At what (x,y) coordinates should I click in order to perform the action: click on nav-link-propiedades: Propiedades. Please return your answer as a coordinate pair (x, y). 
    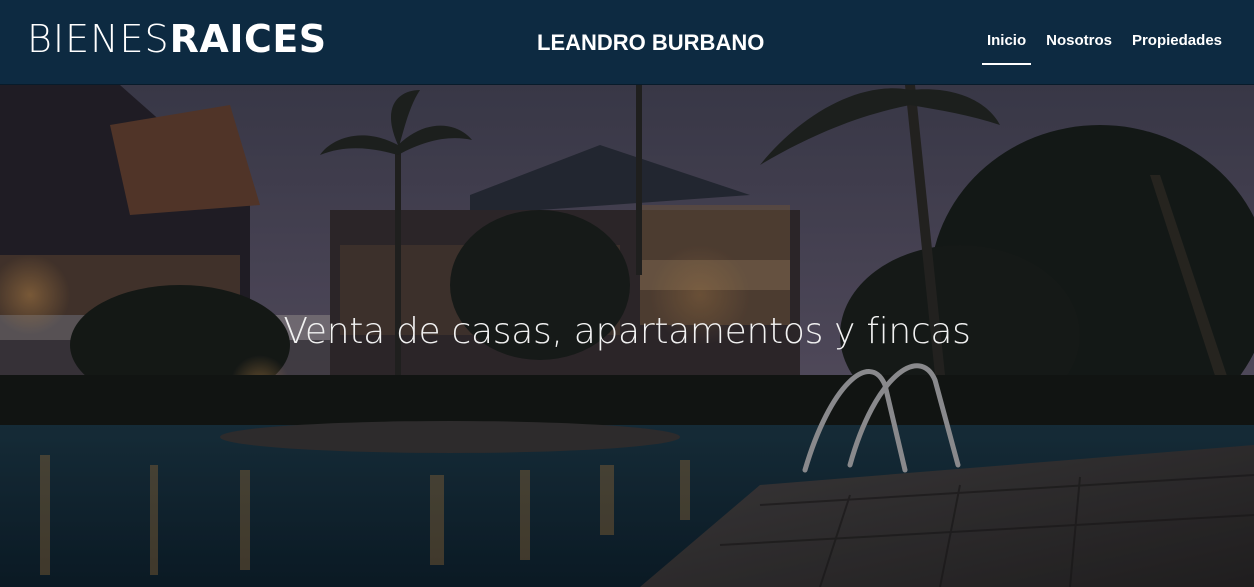
    Looking at the image, I should click on (1177, 48).